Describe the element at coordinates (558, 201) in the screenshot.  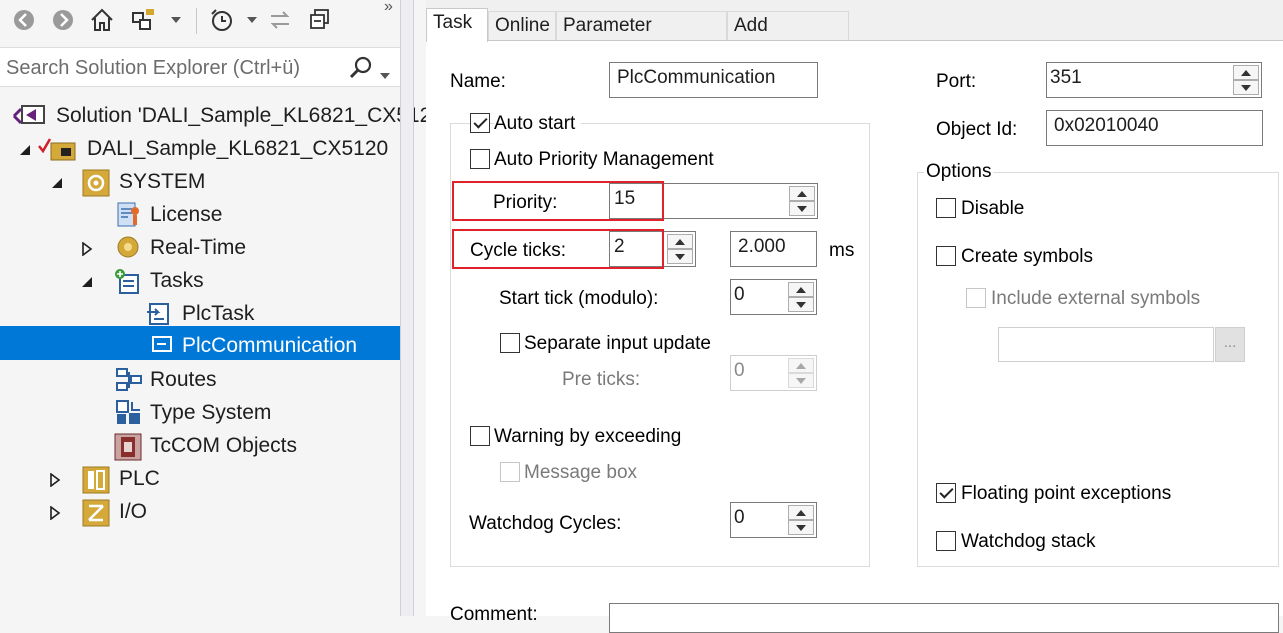
I see `priority-highlight-box` at that location.